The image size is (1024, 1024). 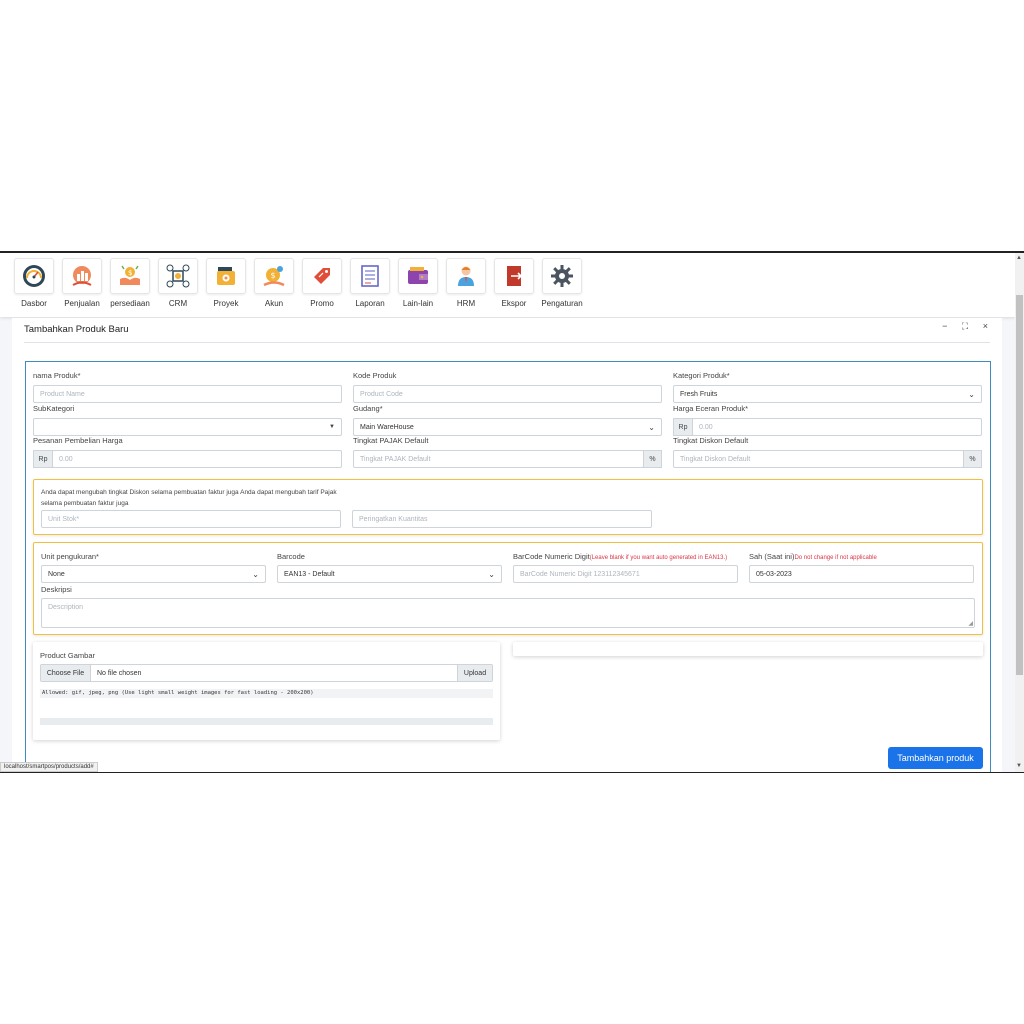 I want to click on retail-price-placeholder: 0.00, so click(x=706, y=427).